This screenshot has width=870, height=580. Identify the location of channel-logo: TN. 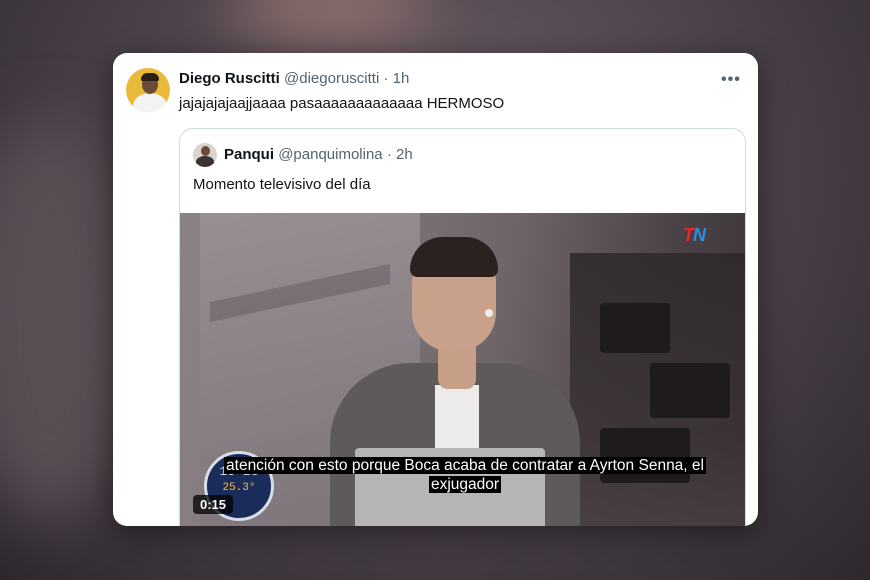
(694, 235).